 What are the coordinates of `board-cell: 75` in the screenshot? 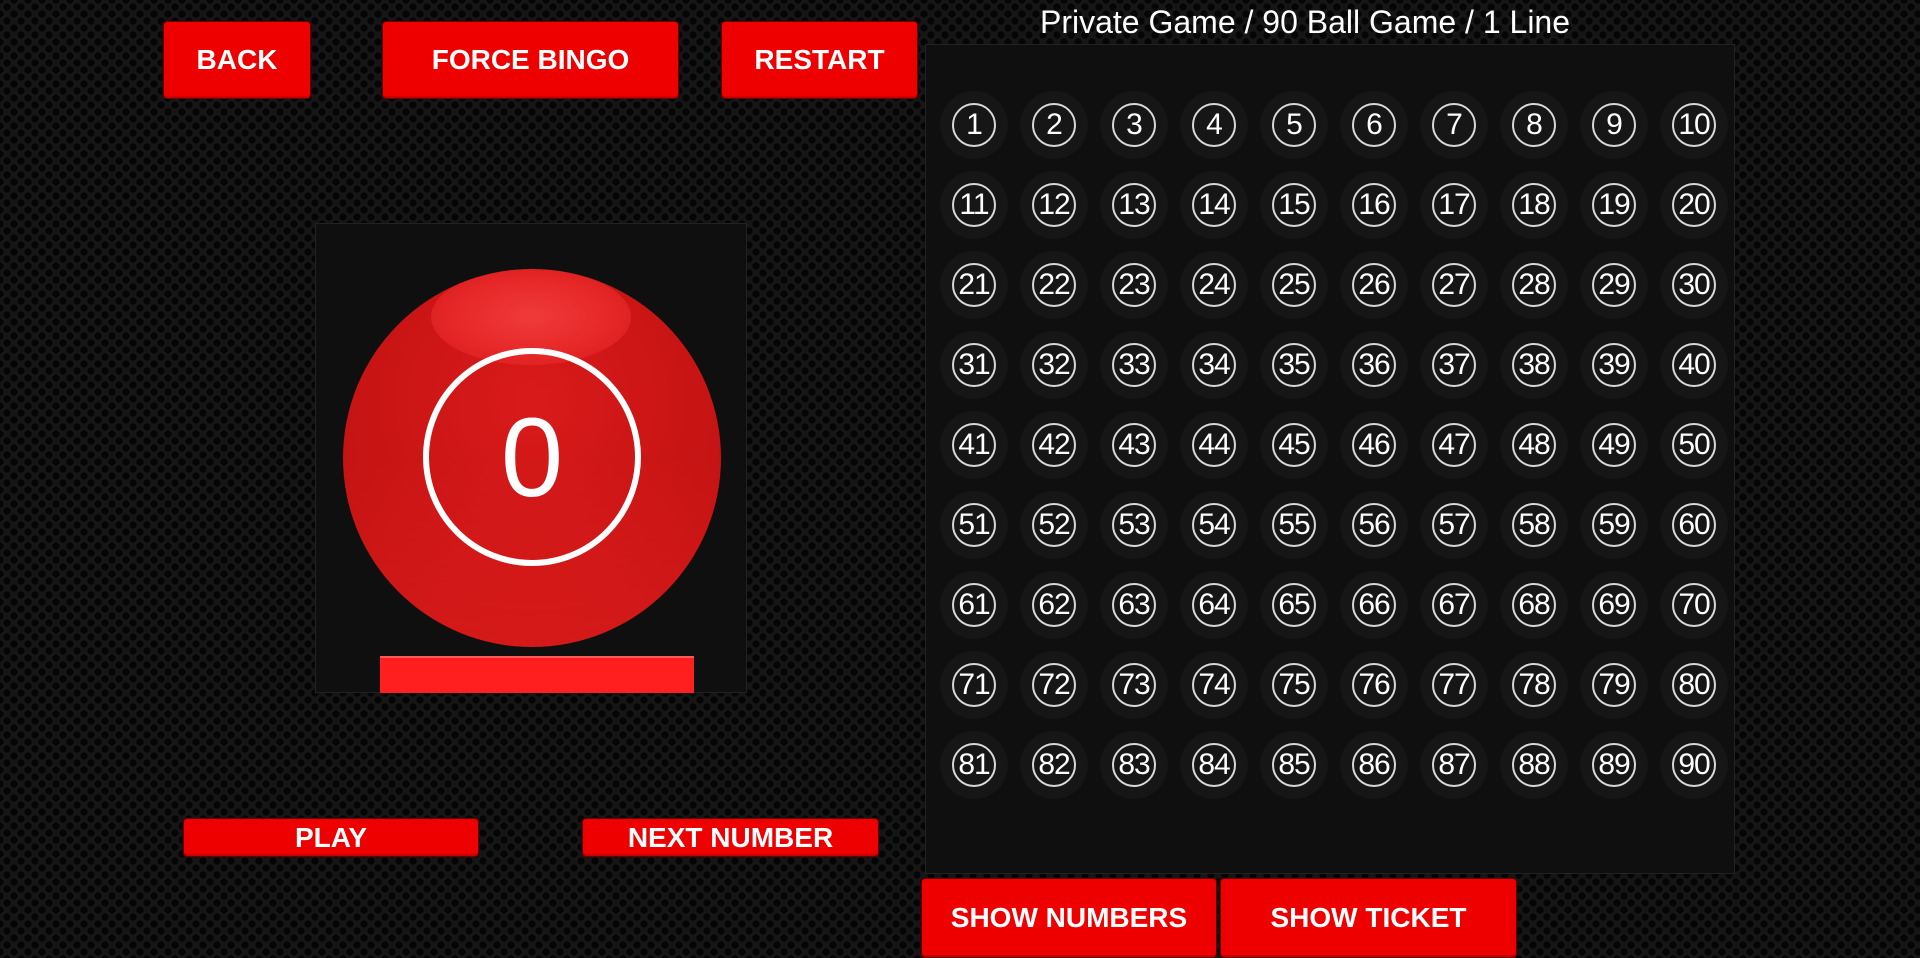 It's located at (1294, 685).